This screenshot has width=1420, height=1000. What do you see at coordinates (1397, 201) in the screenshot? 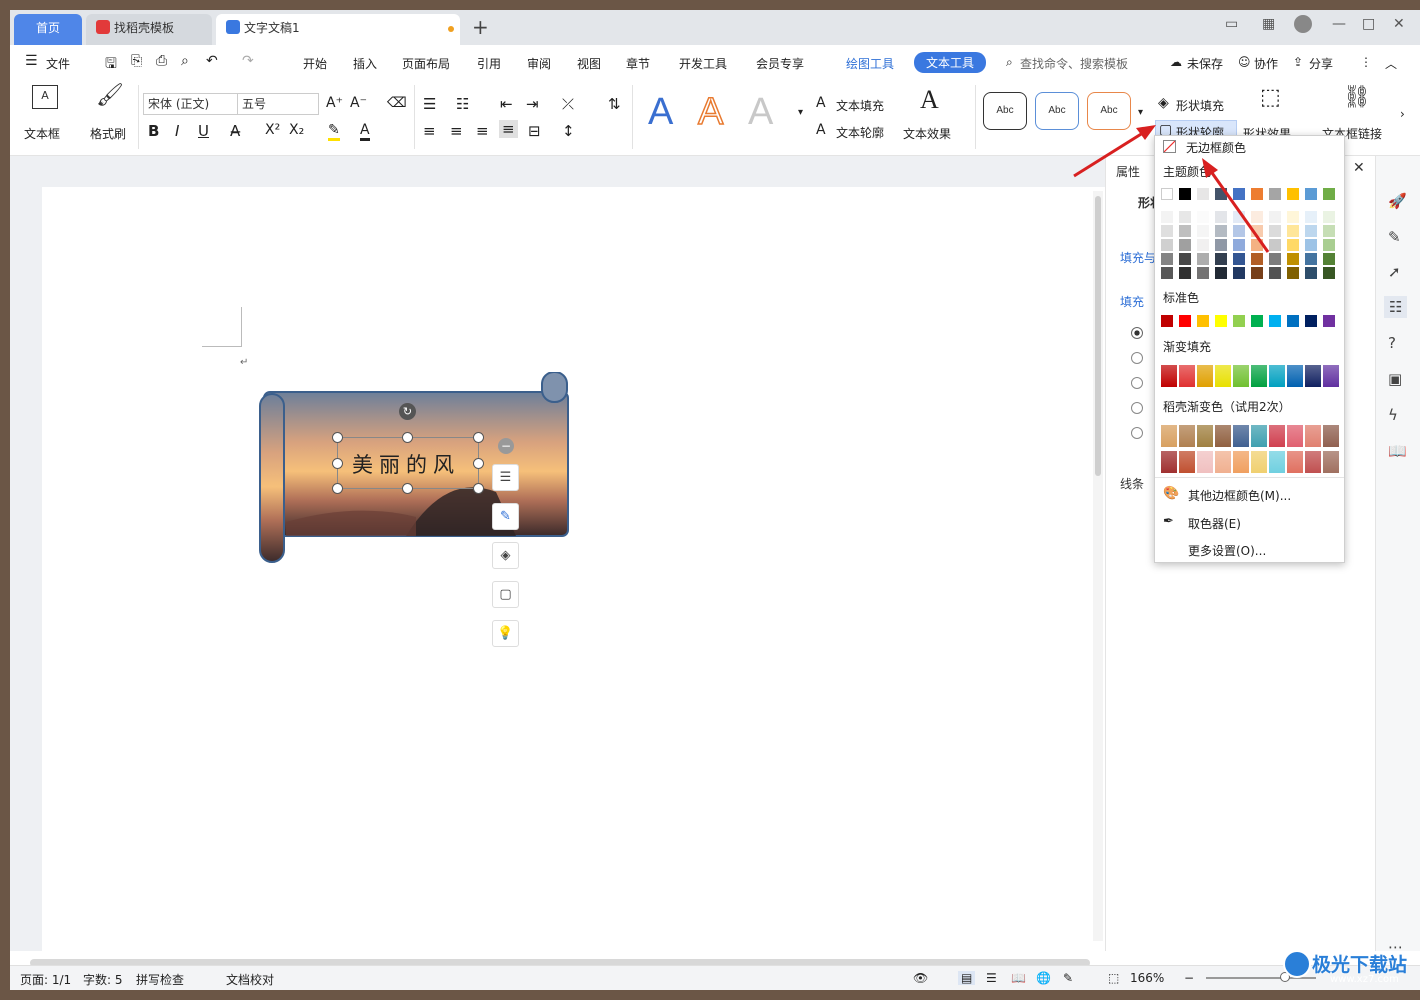
I see `rocket-icon: 🚀` at bounding box center [1397, 201].